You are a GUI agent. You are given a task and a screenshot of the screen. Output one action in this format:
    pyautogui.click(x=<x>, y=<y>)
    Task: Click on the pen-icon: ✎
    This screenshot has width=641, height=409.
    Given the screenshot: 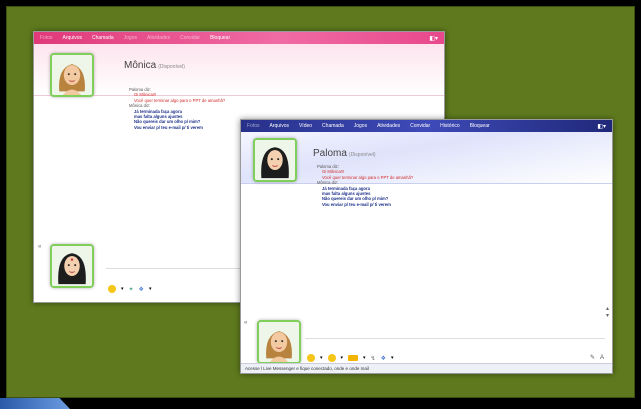 What is the action you would take?
    pyautogui.click(x=592, y=357)
    